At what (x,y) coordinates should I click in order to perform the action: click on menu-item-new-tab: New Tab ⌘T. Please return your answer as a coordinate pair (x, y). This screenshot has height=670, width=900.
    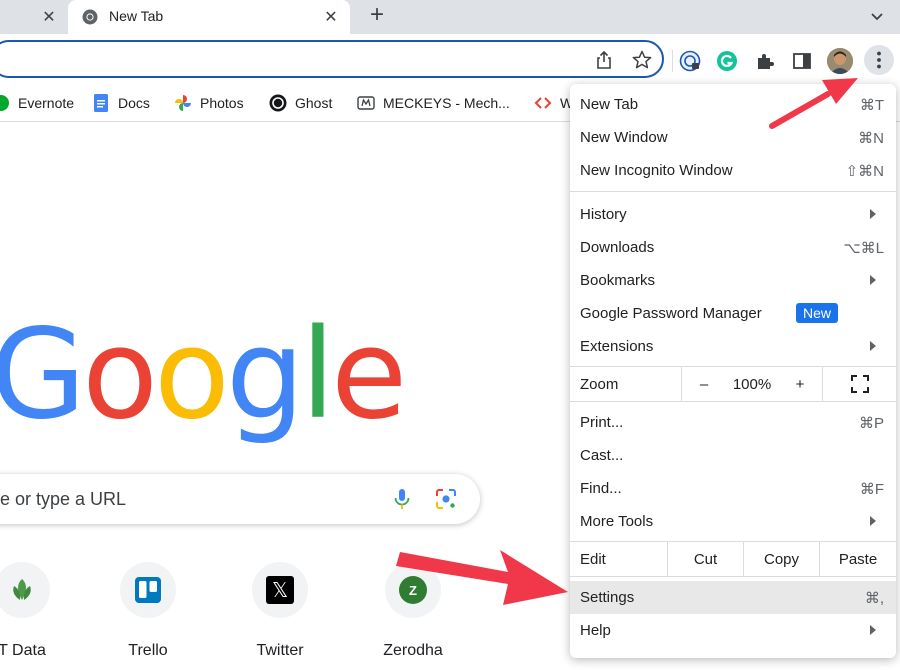
    Looking at the image, I should click on (733, 104).